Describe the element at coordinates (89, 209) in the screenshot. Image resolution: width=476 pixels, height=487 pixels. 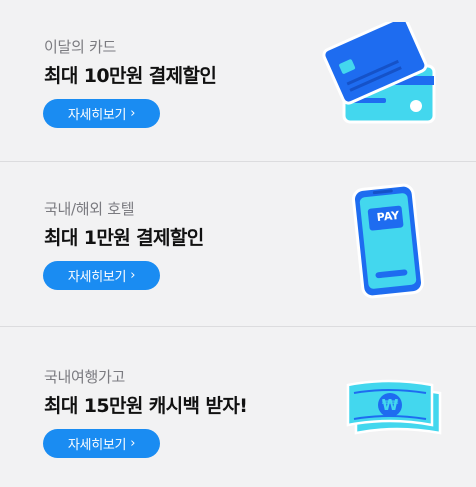
I see `promo-subtitle: 국내/해외 호텔` at that location.